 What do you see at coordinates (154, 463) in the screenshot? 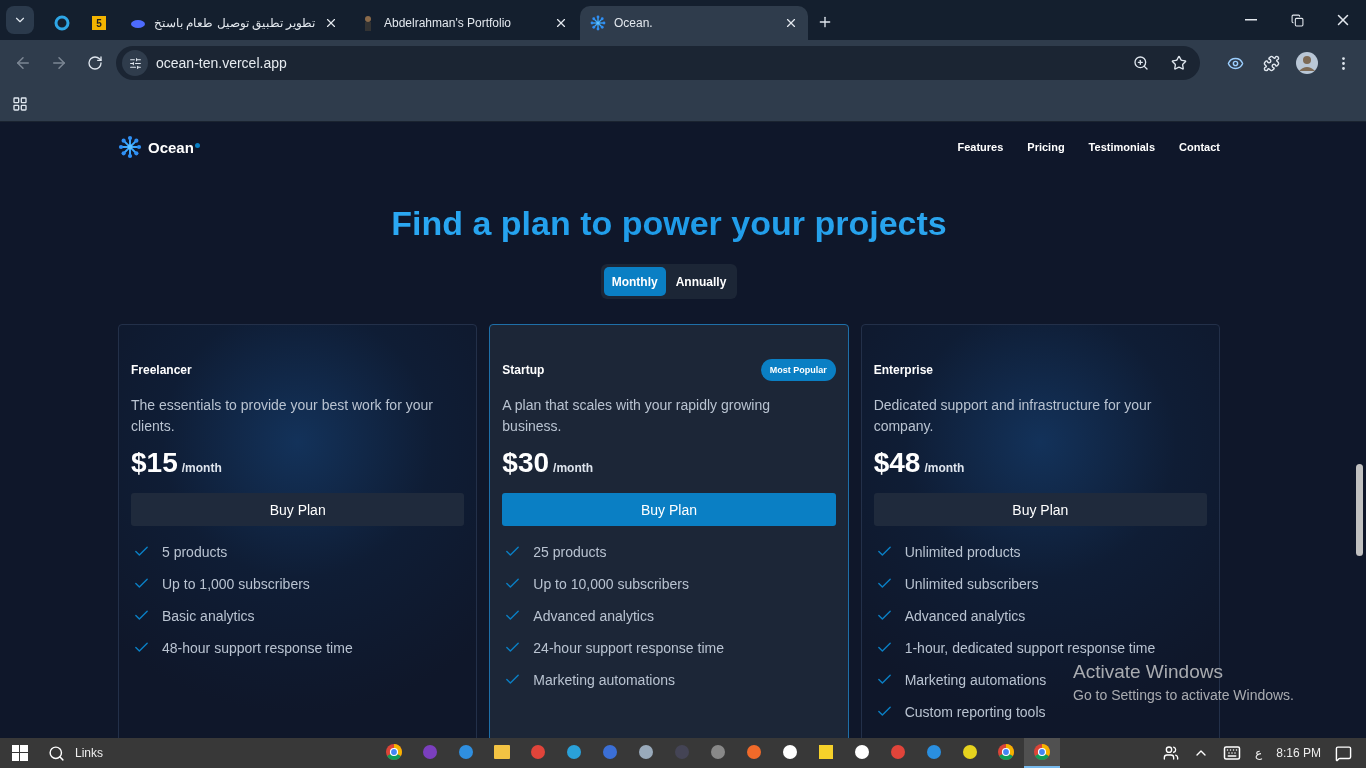
I see `plan-price: $15` at bounding box center [154, 463].